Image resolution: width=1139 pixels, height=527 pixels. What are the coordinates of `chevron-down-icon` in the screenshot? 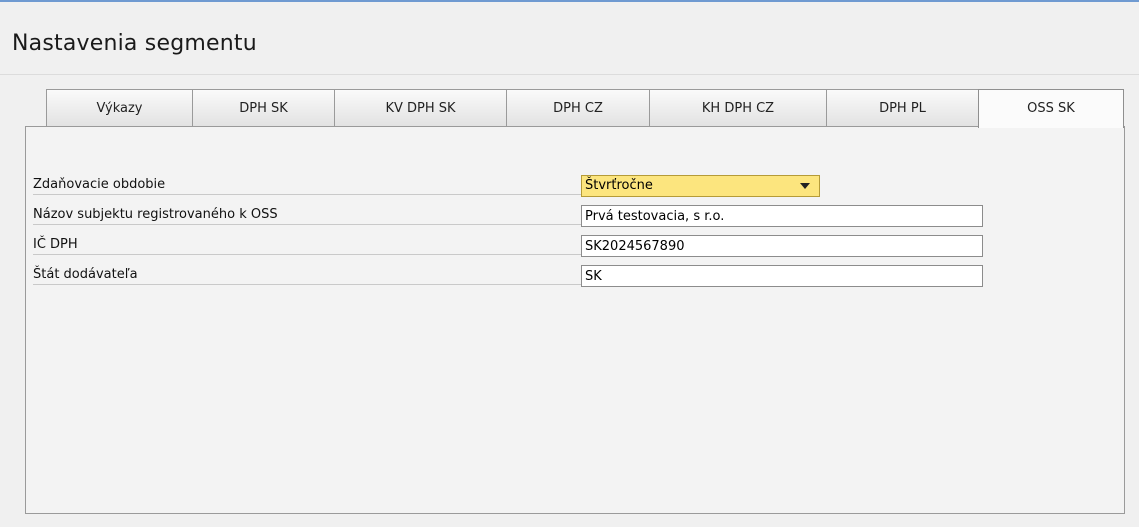 It's located at (805, 186).